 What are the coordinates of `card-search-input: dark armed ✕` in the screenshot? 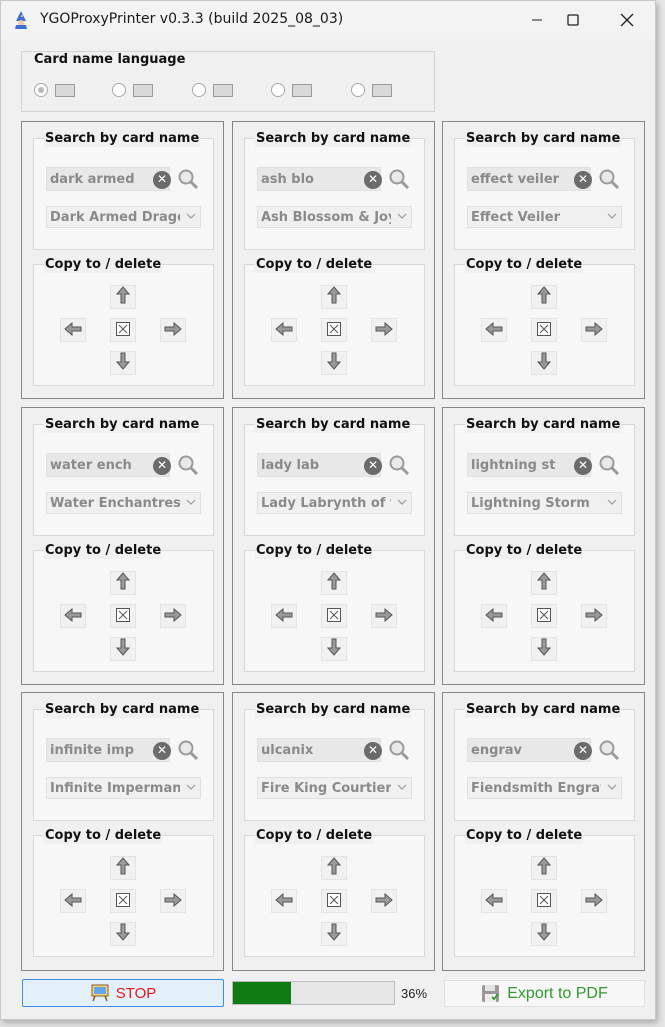 It's located at (108, 179).